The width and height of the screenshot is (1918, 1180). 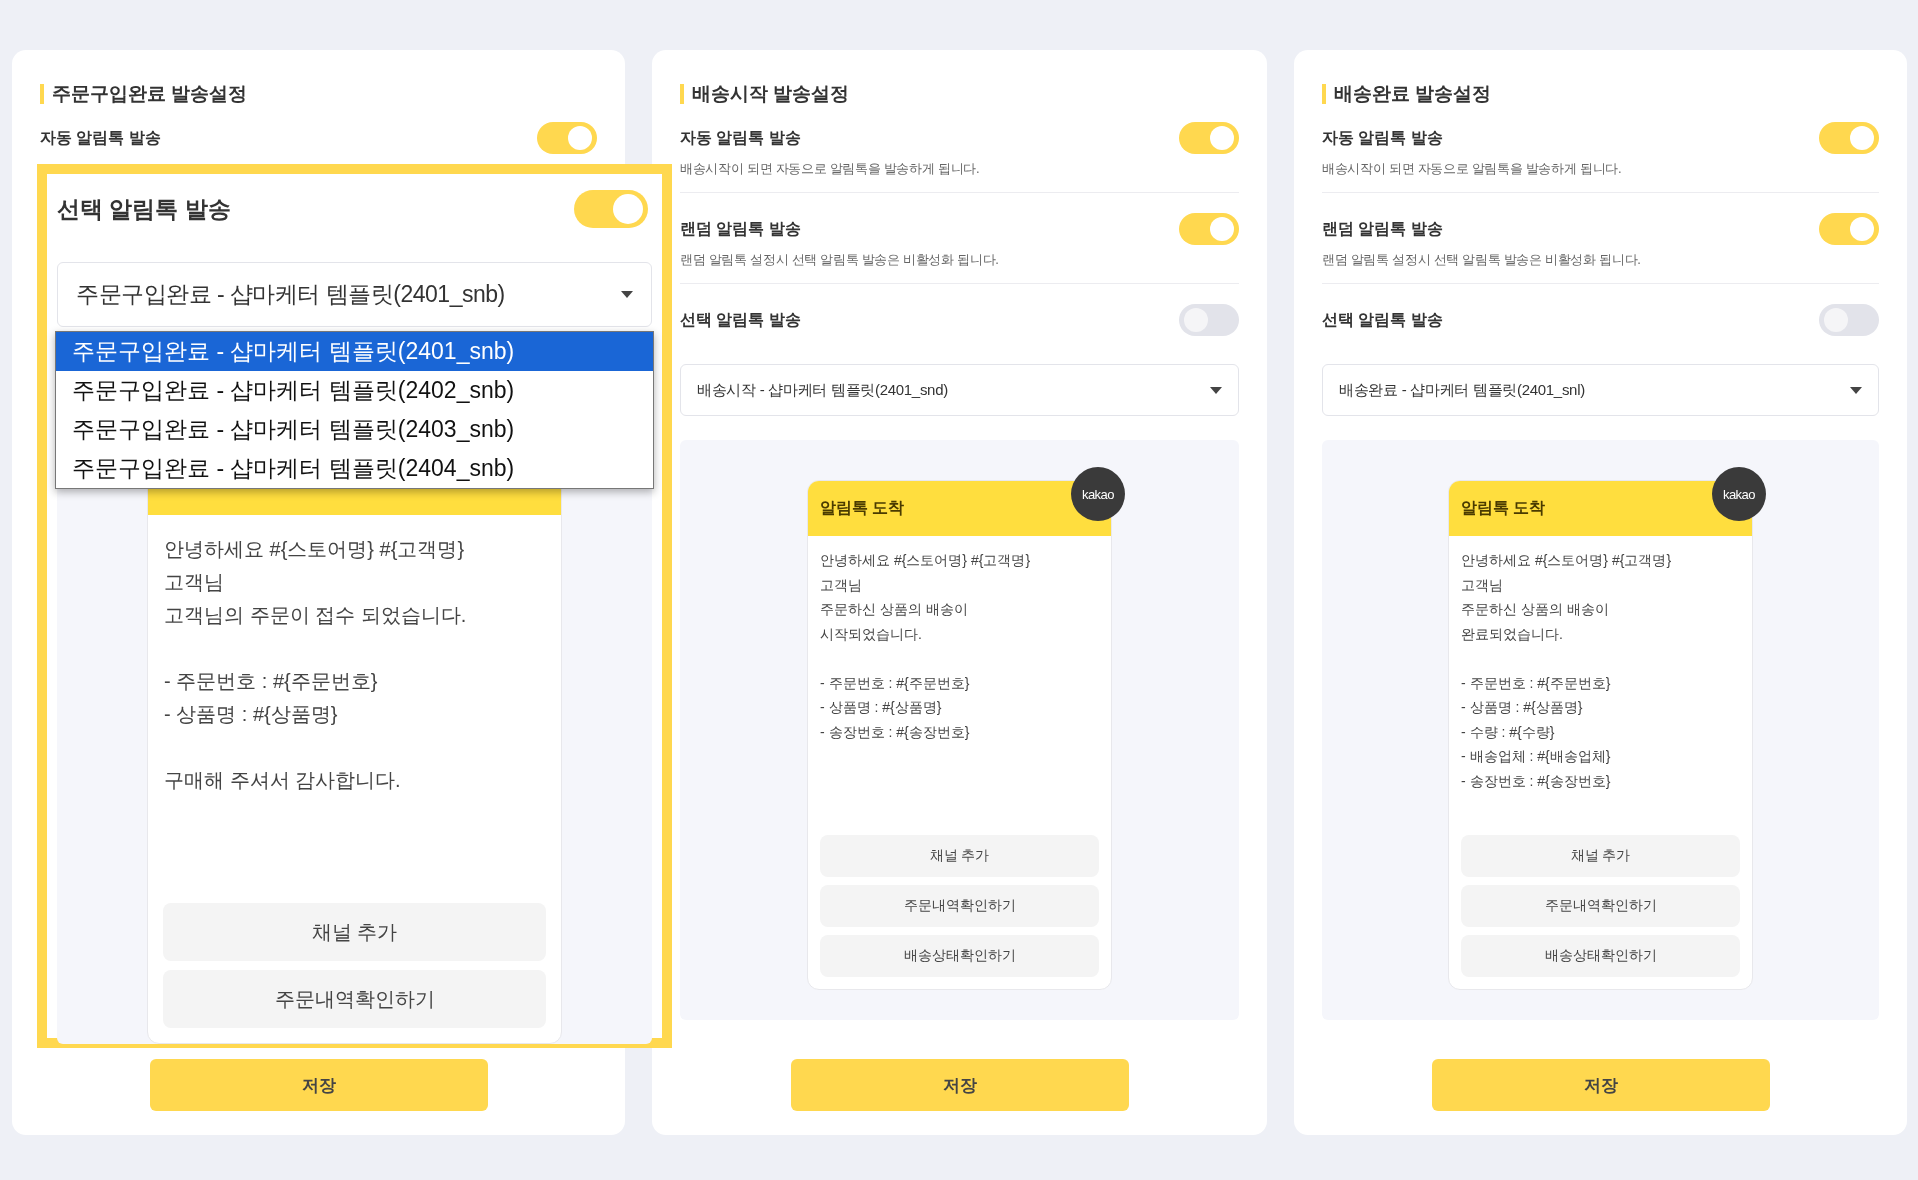 I want to click on template-select: 주문구입완료 - 샵마케터 템플릿(2401_snb), so click(x=354, y=294).